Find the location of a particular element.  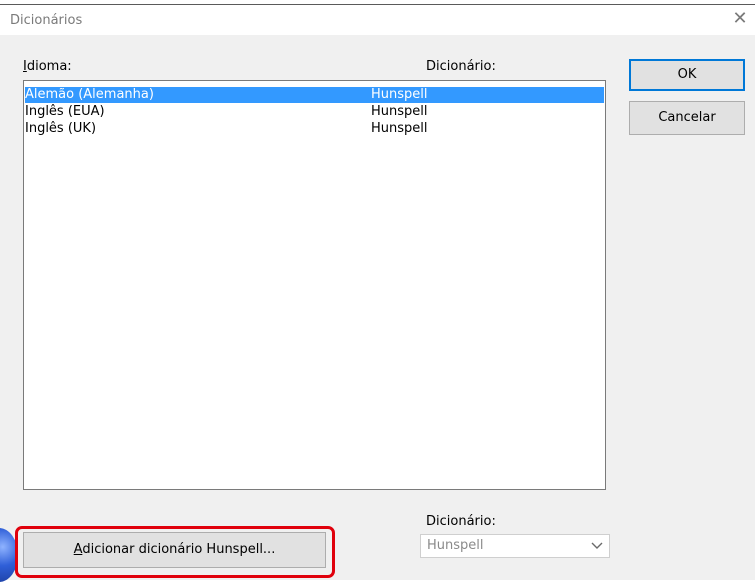

idioma-label-rest: dioma: is located at coordinates (49, 66).